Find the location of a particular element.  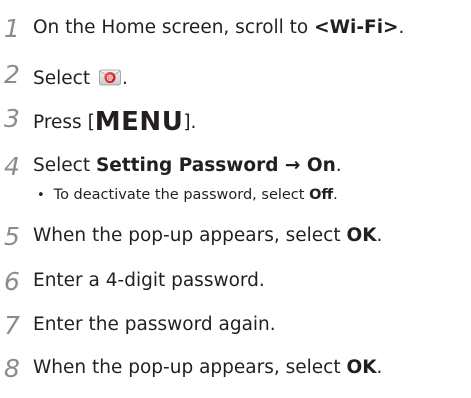

step-text-part: Press [ is located at coordinates (64, 122).